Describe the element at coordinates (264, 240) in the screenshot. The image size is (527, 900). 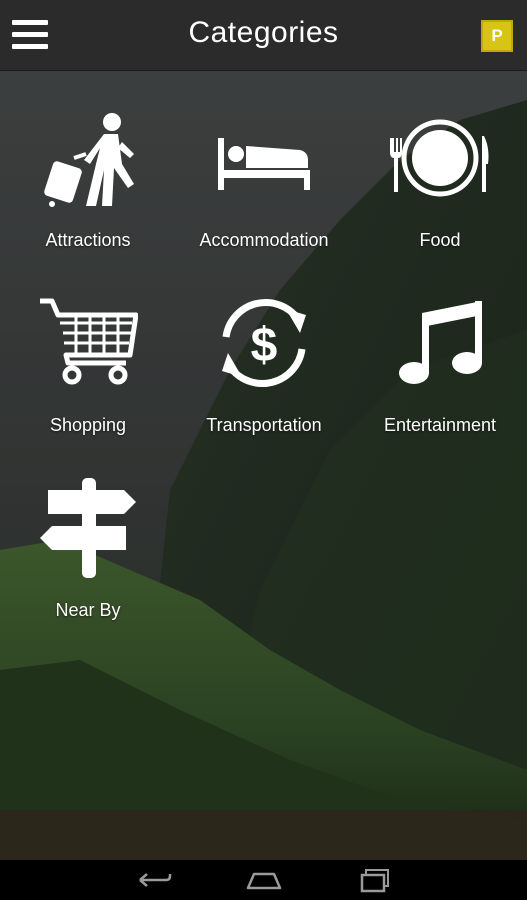
I see `category-label: Accommodation` at that location.